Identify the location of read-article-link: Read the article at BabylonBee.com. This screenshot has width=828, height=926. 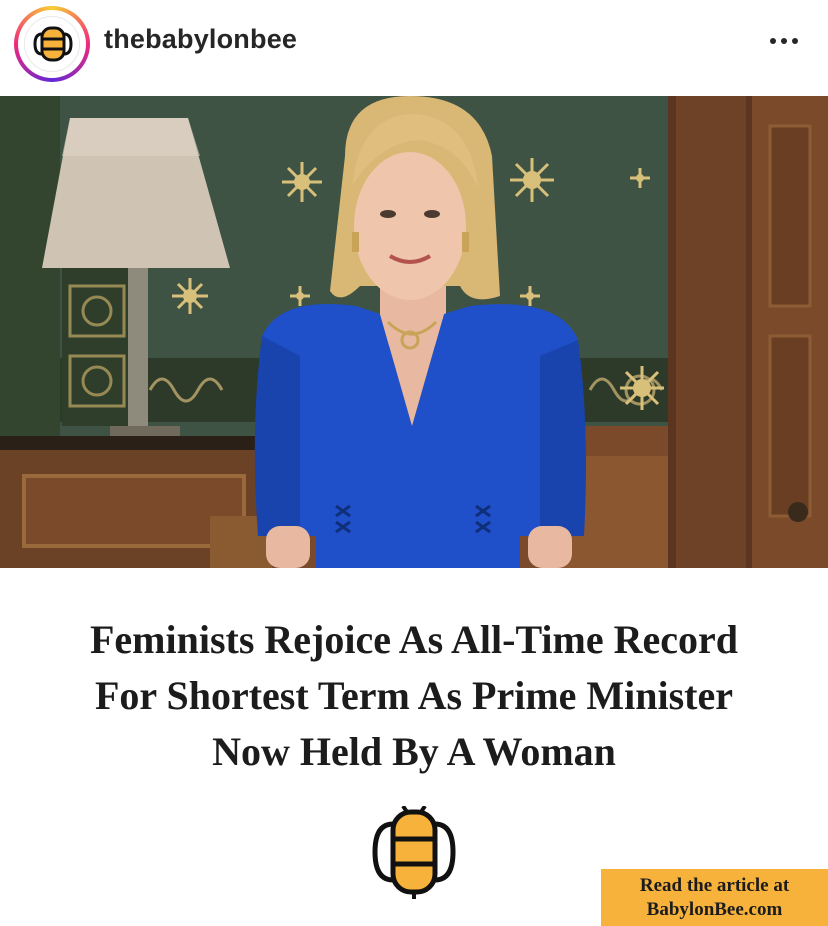
(714, 897).